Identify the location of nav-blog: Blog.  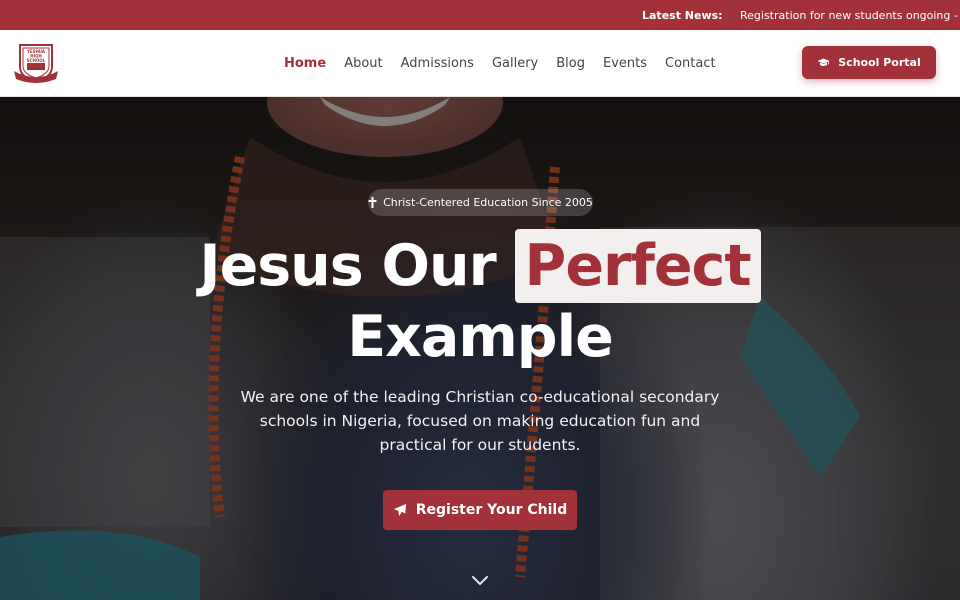
(570, 63).